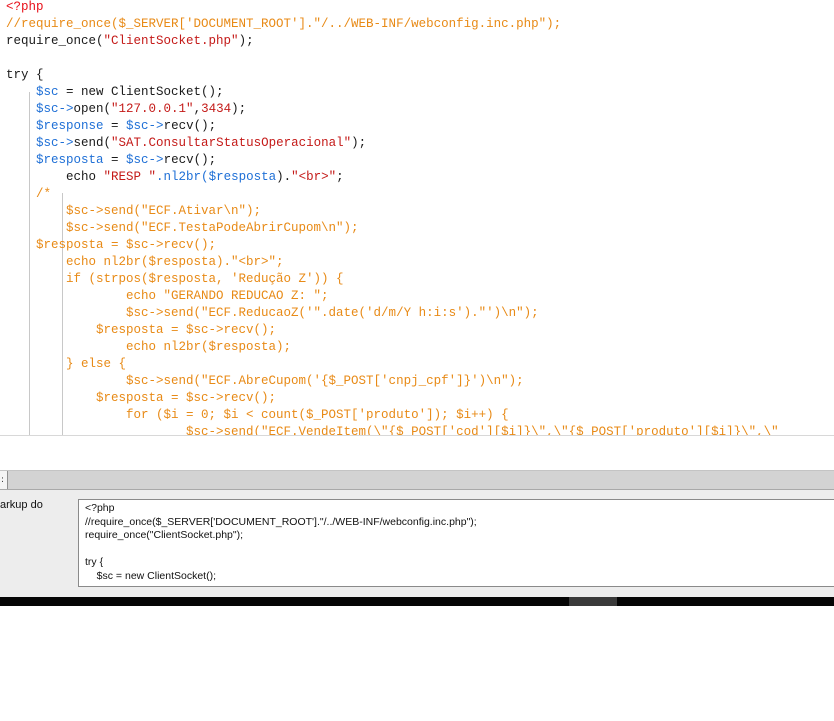  I want to click on code-line: try {, so click(25, 75).